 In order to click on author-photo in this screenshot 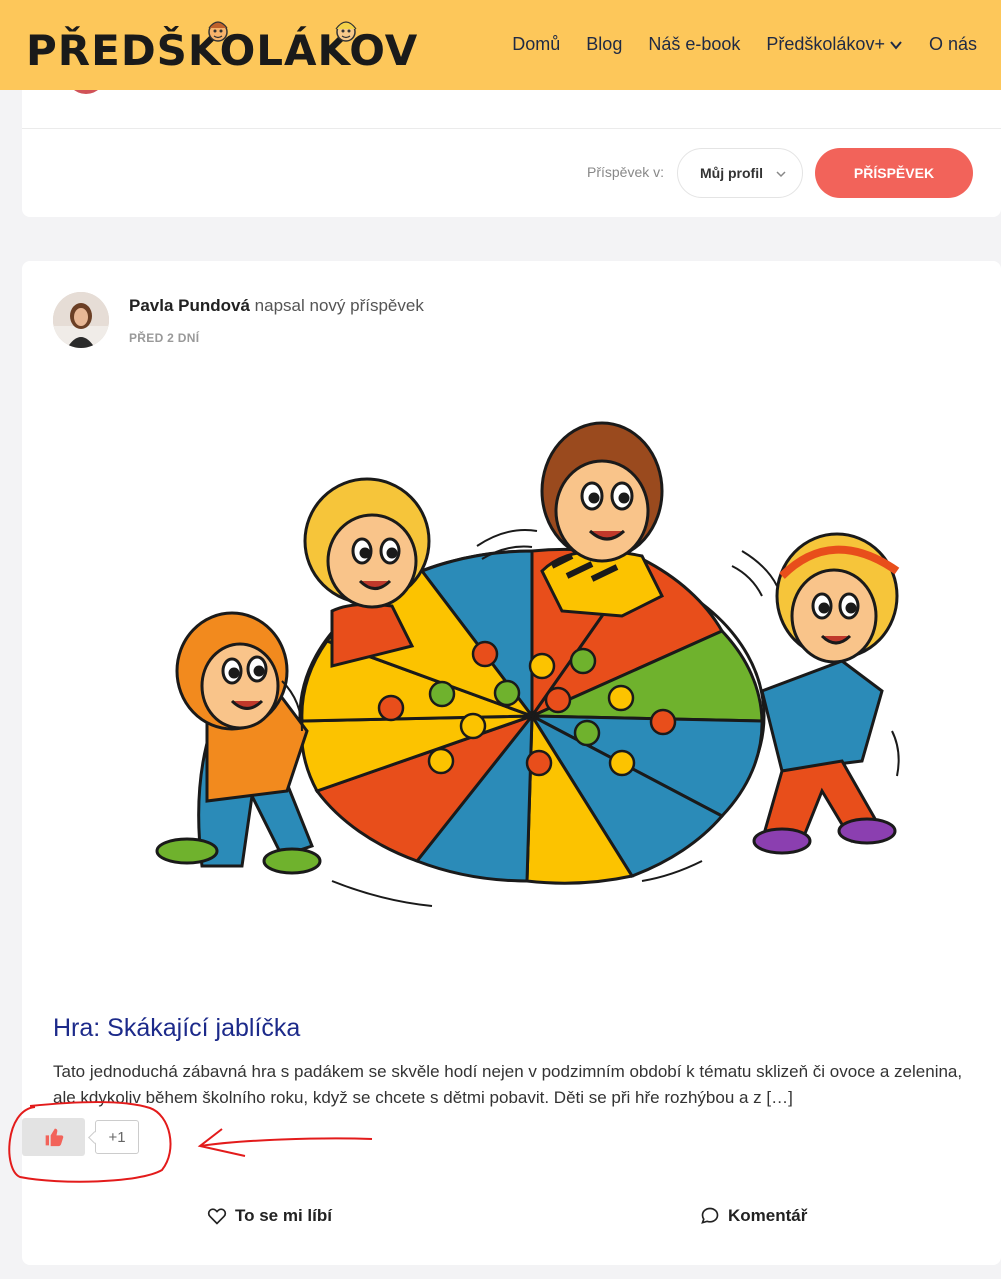, I will do `click(81, 320)`.